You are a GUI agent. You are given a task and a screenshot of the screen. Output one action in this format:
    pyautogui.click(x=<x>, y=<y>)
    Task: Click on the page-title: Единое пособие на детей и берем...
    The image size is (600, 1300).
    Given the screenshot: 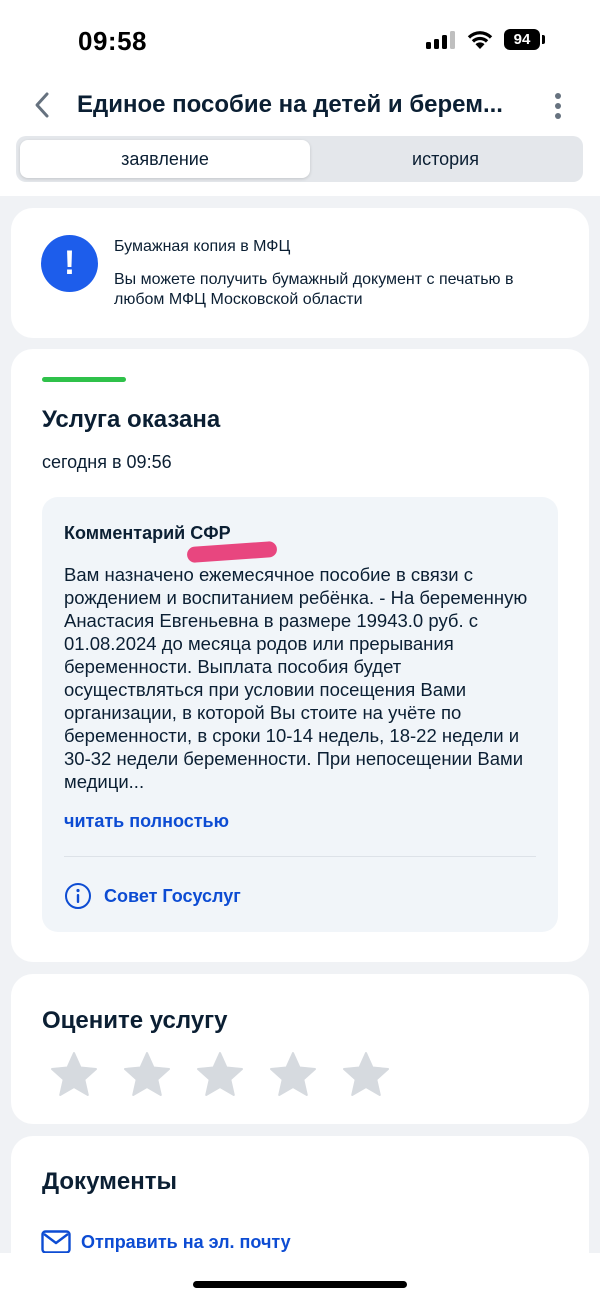 What is the action you would take?
    pyautogui.click(x=290, y=104)
    